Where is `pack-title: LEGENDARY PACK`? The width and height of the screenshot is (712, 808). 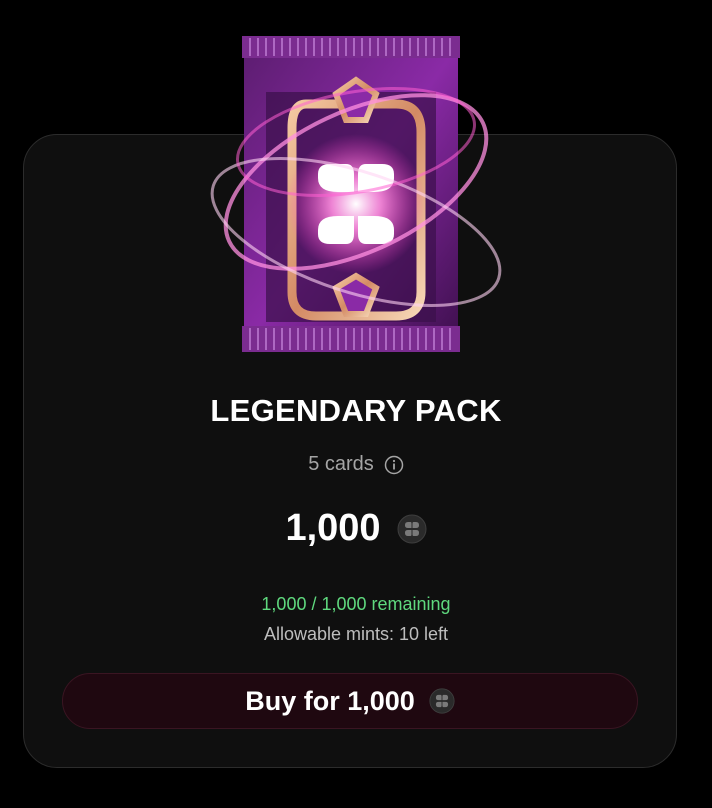 pack-title: LEGENDARY PACK is located at coordinates (356, 410).